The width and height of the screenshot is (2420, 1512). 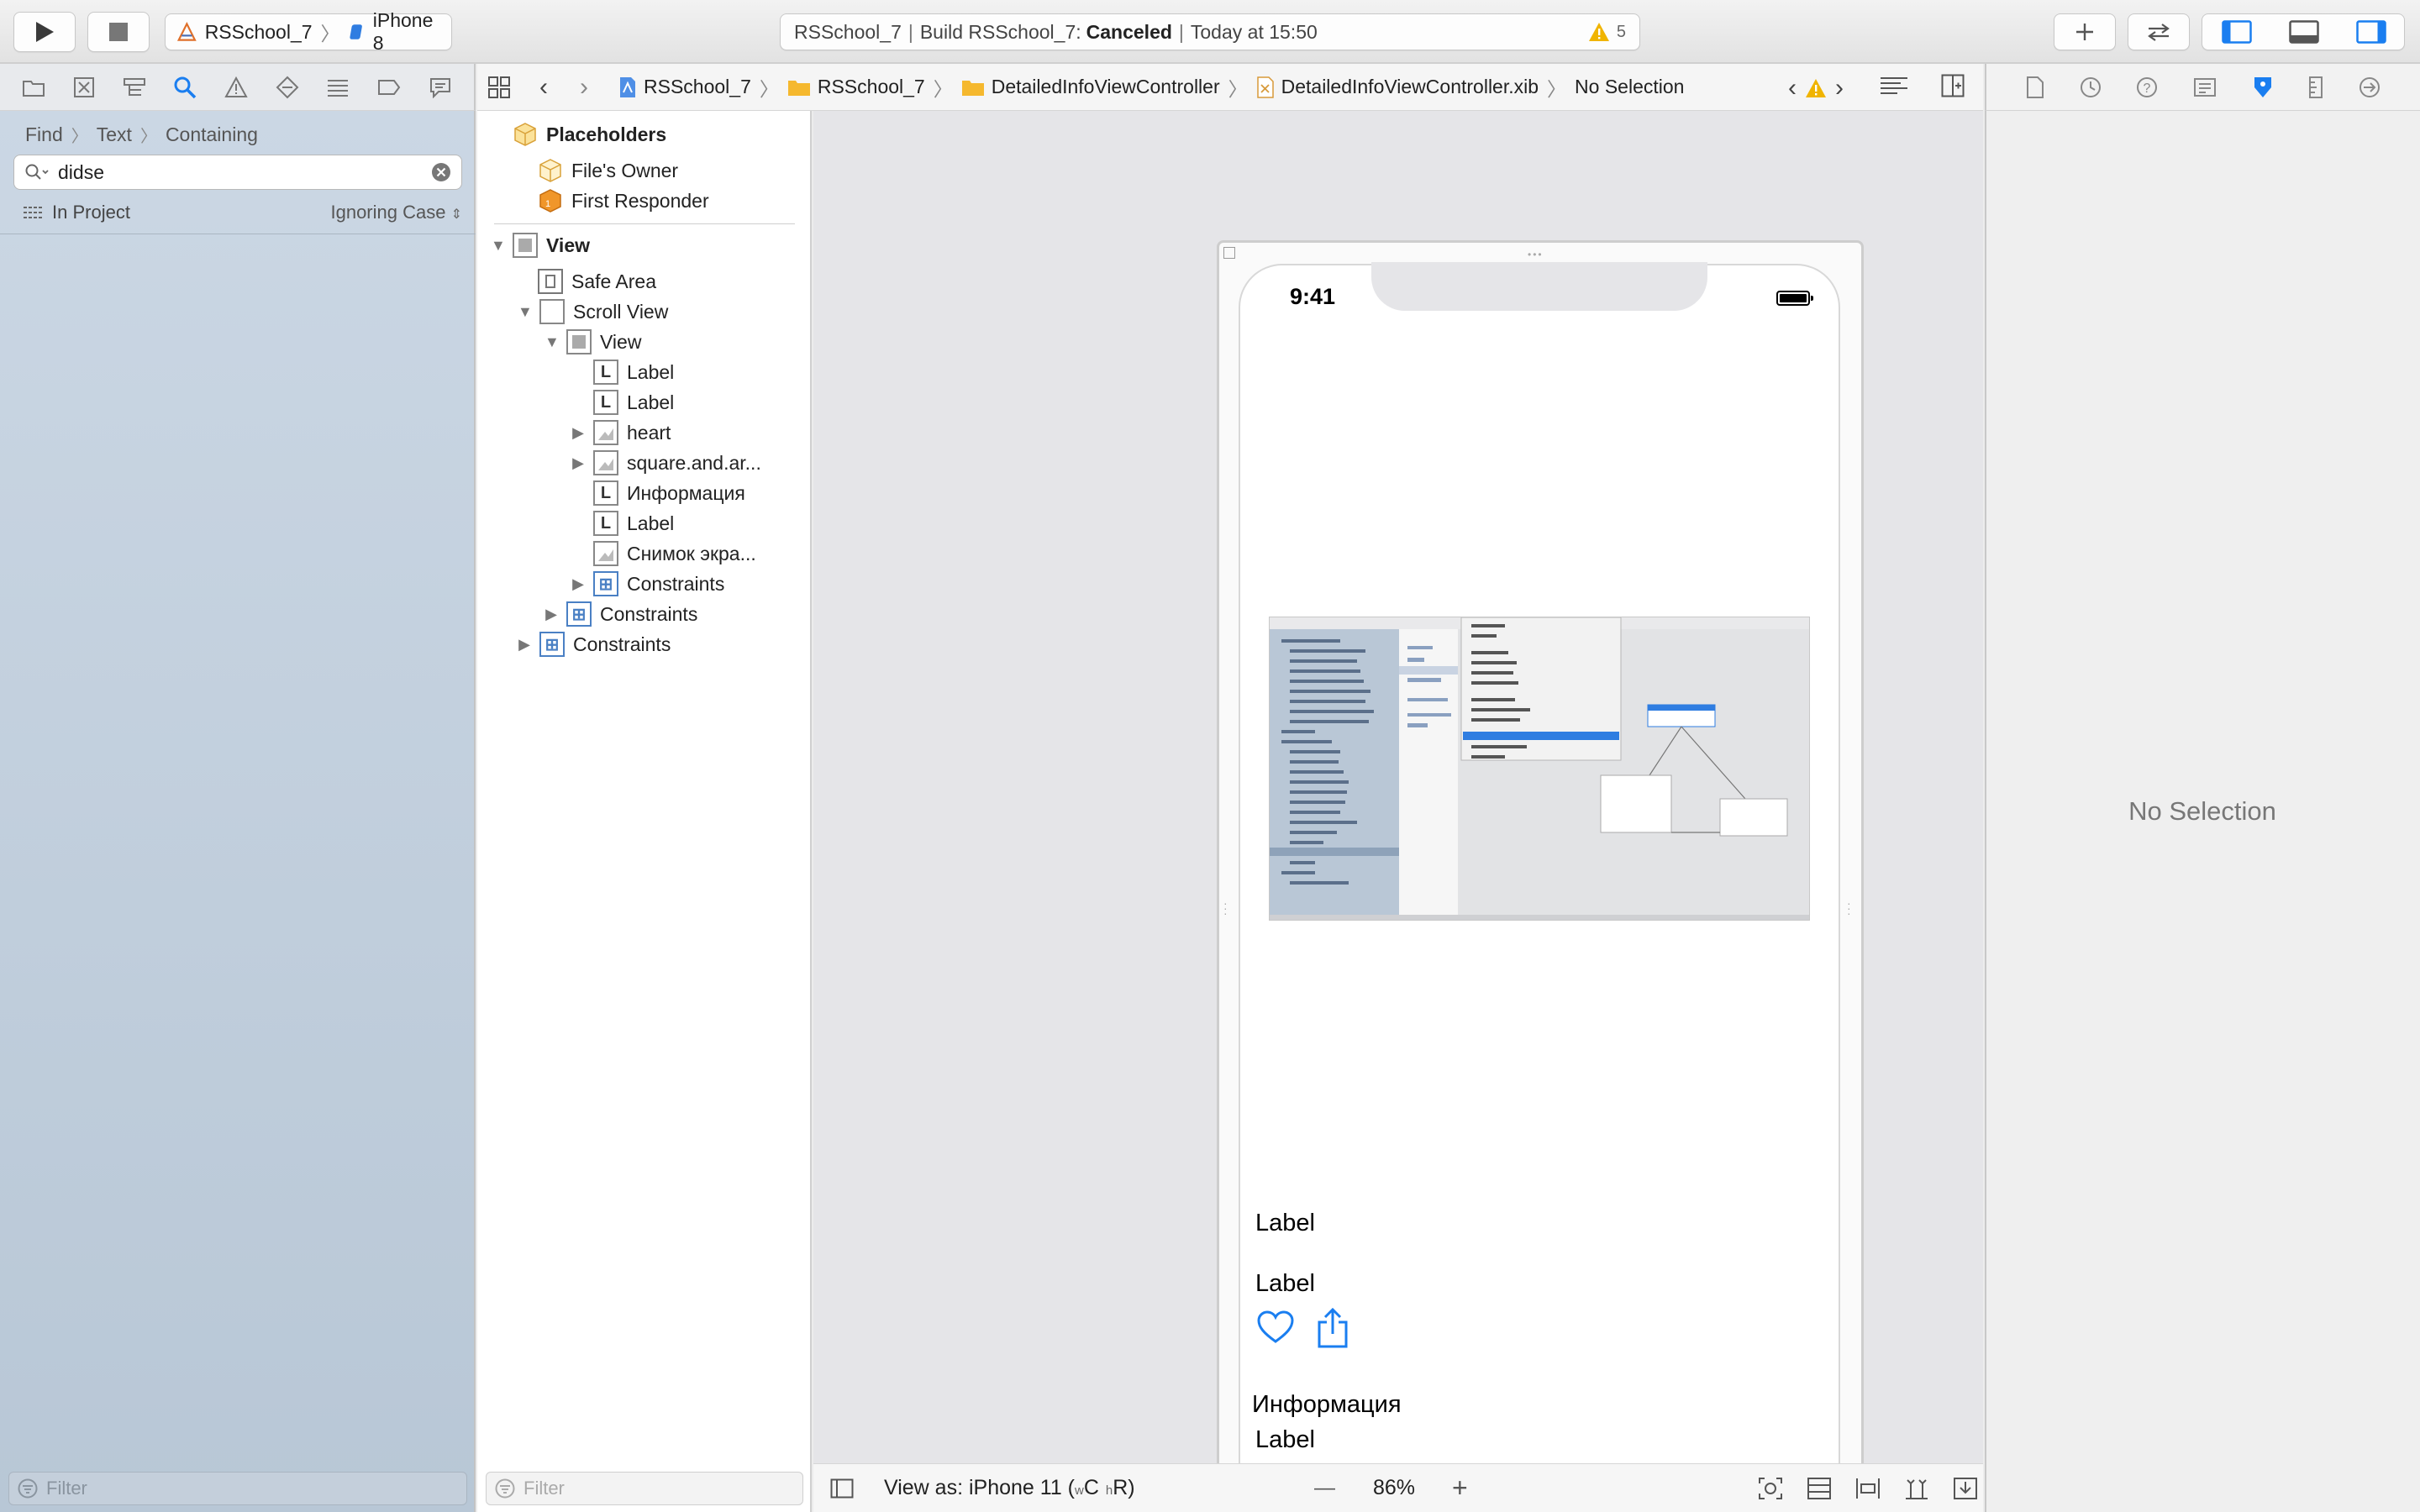 What do you see at coordinates (1460, 1488) in the screenshot?
I see `zoom-in-button: +` at bounding box center [1460, 1488].